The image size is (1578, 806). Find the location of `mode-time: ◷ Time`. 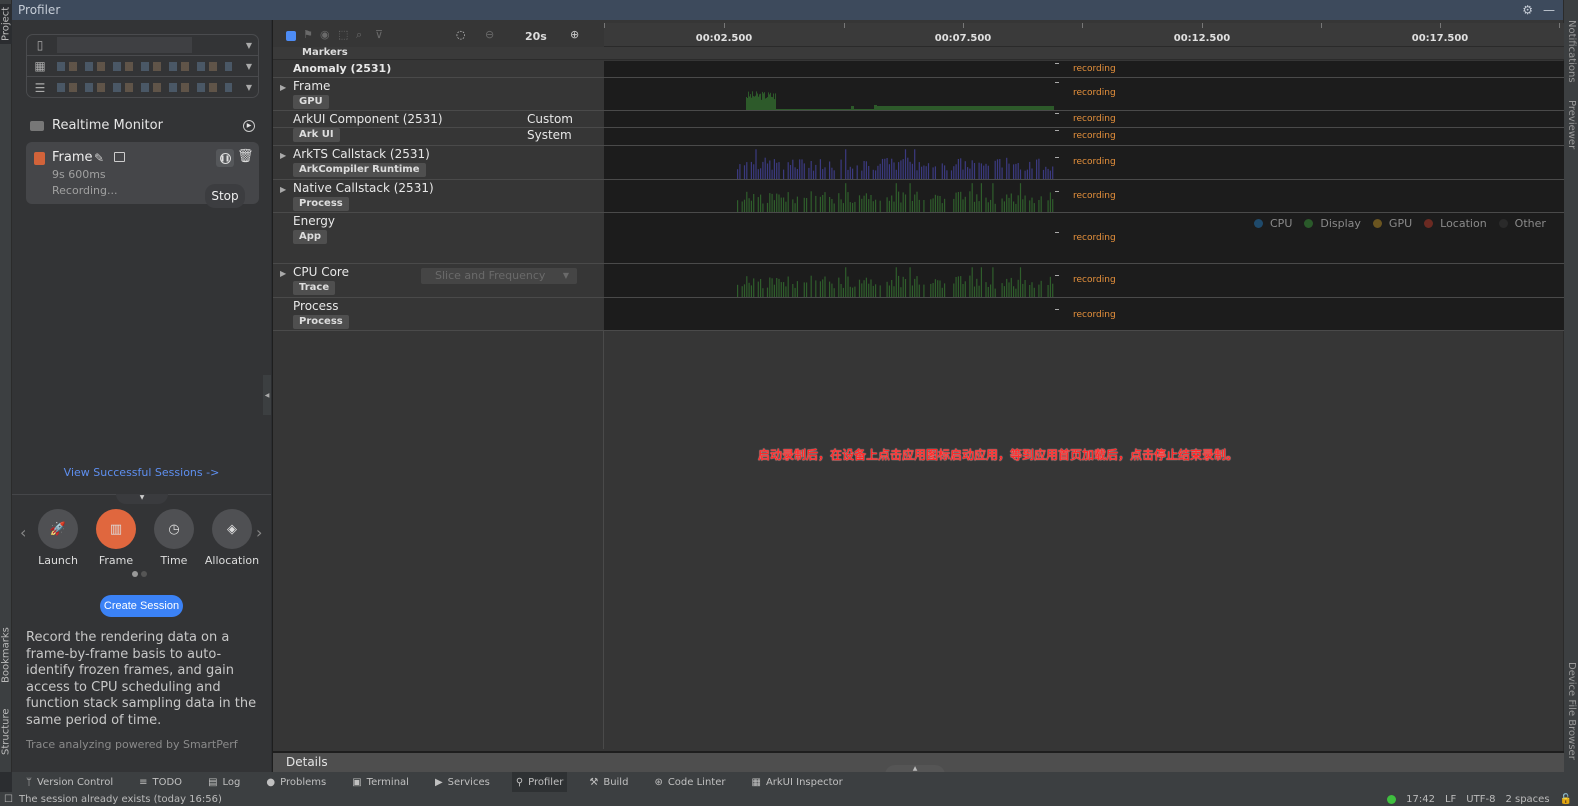

mode-time: ◷ Time is located at coordinates (174, 538).